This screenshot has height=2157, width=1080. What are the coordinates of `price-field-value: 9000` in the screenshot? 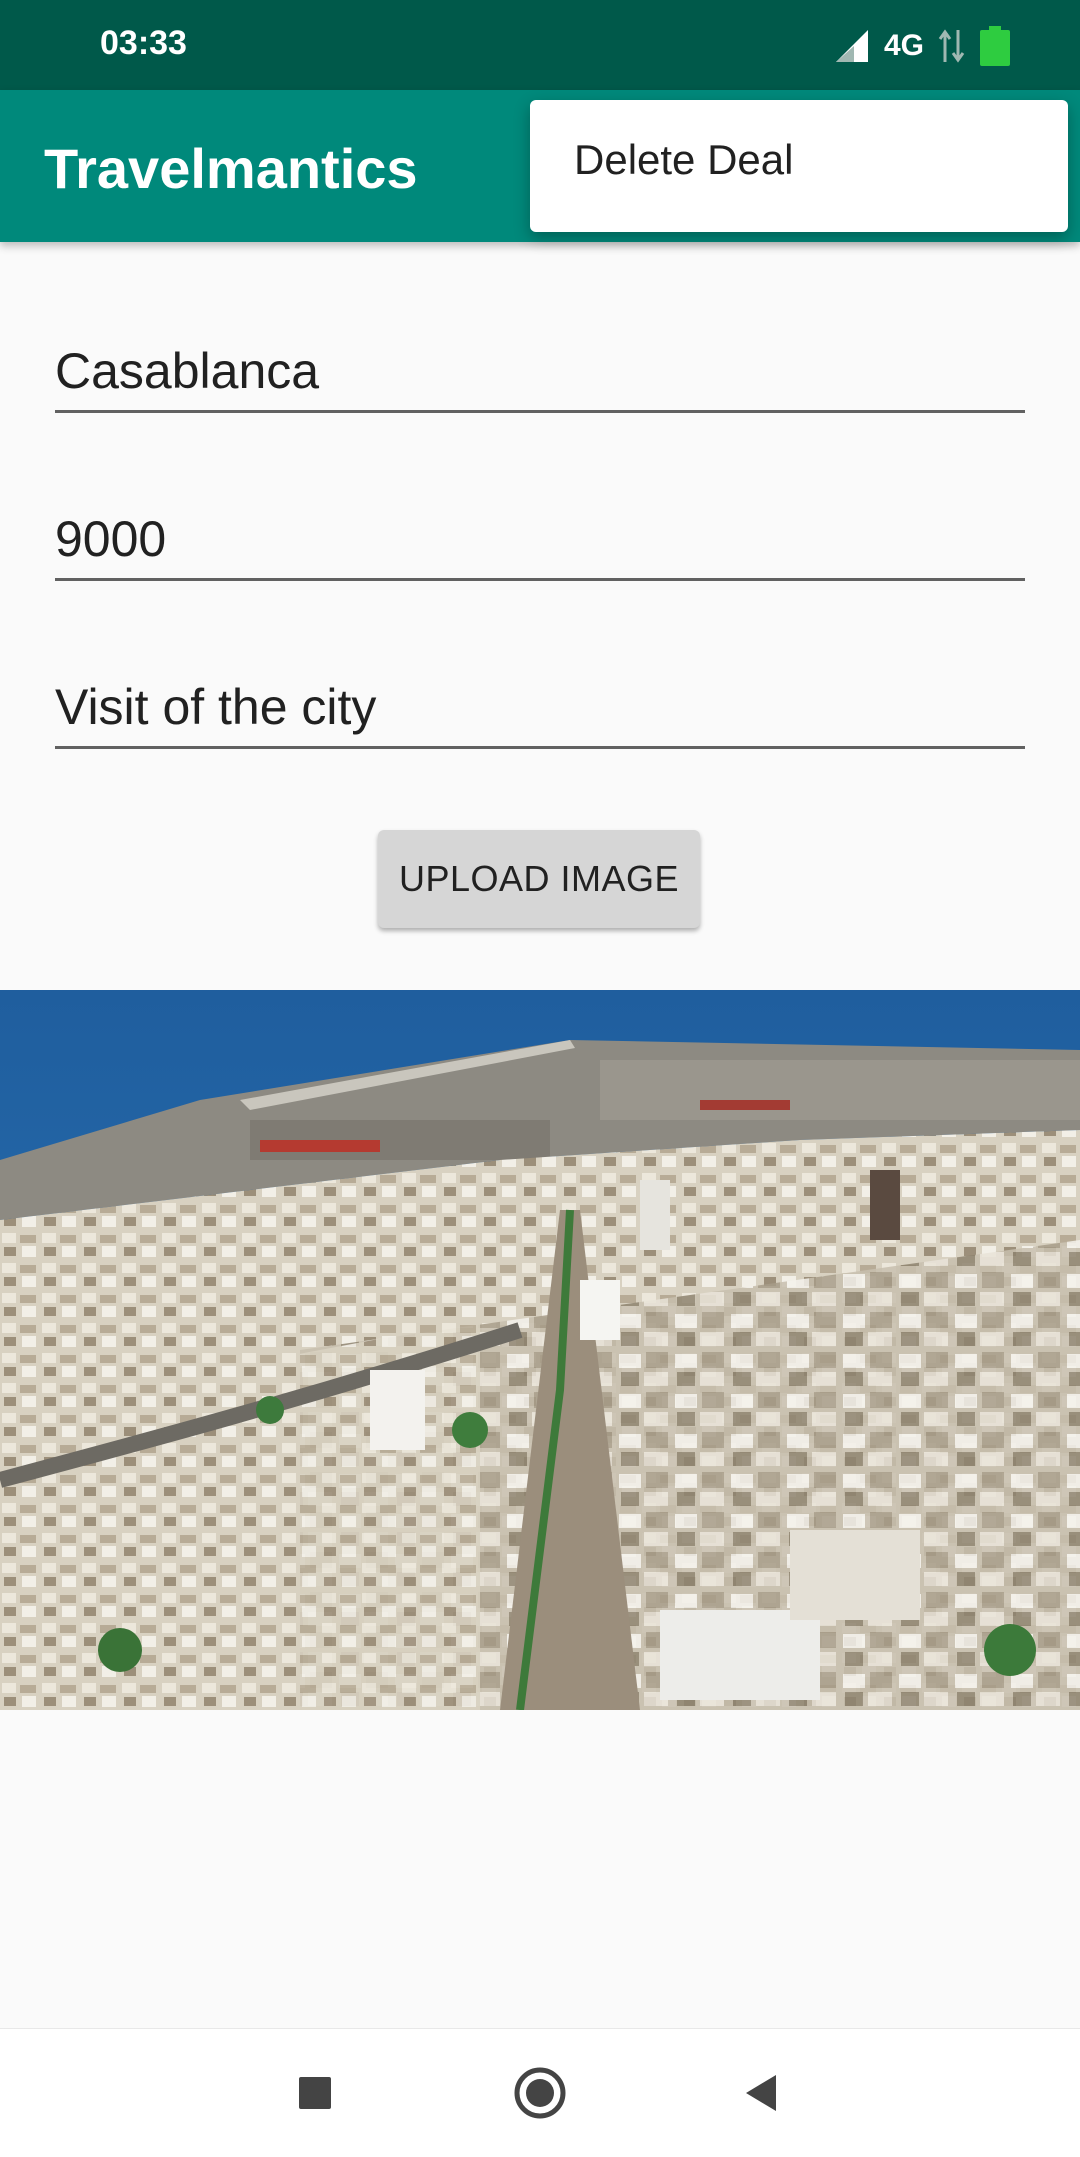 It's located at (111, 539).